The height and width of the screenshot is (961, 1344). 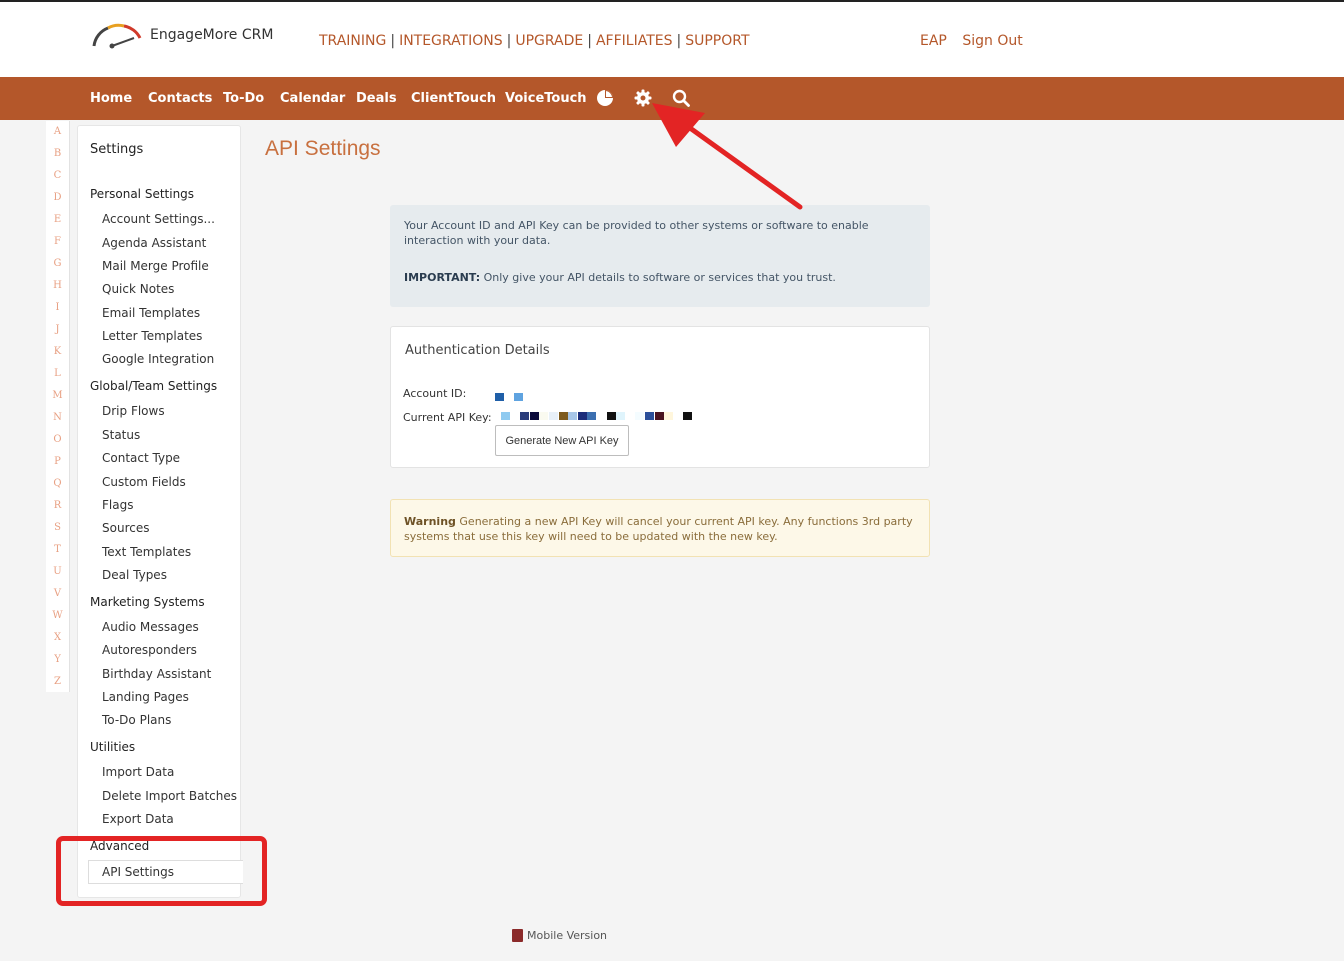 I want to click on sidebar-item-sources: Sources, so click(x=125, y=528).